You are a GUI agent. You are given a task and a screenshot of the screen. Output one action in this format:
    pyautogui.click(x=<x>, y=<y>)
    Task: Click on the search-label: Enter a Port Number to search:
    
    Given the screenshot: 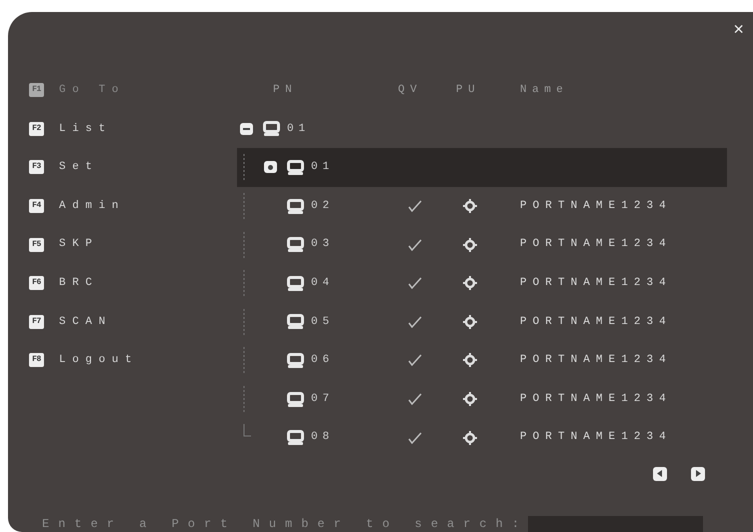 What is the action you would take?
    pyautogui.click(x=285, y=524)
    